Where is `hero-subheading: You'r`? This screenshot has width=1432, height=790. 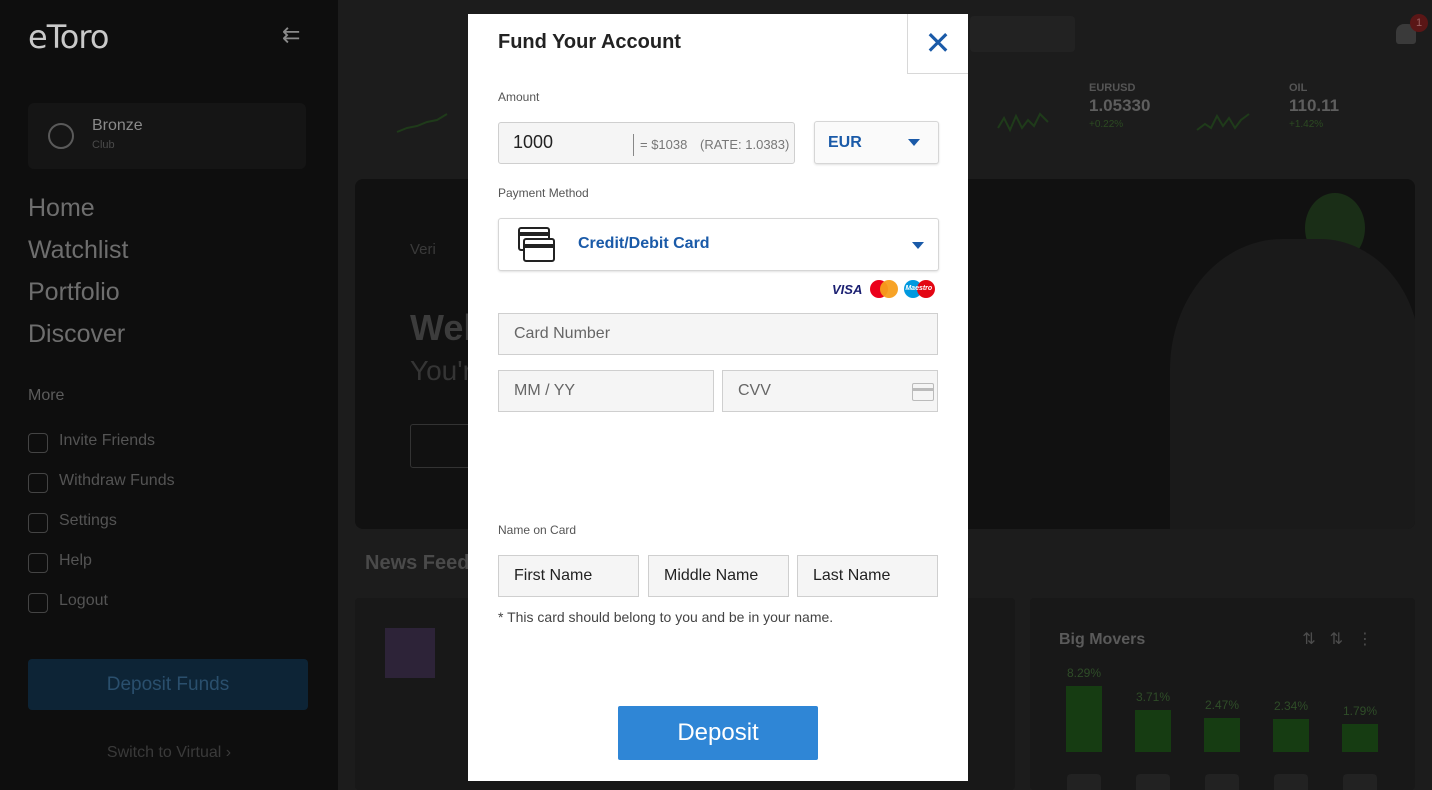
hero-subheading: You'r is located at coordinates (441, 370).